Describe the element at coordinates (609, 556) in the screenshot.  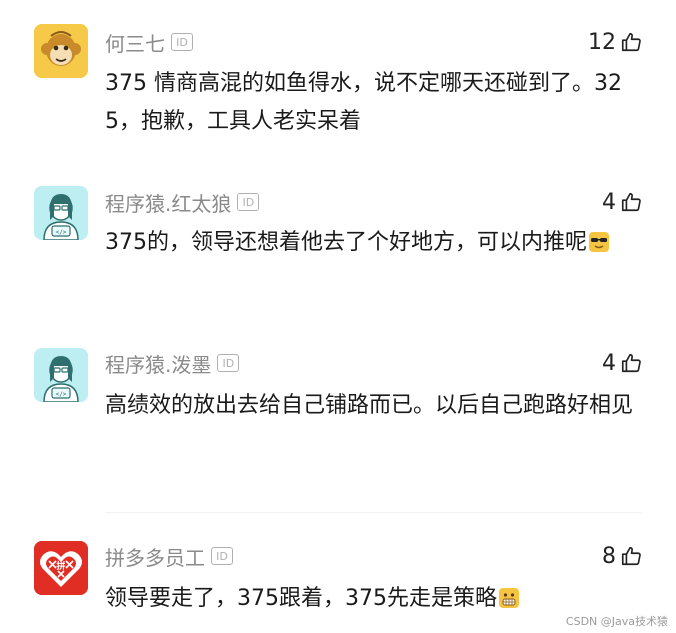
I see `like-count: 8` at that location.